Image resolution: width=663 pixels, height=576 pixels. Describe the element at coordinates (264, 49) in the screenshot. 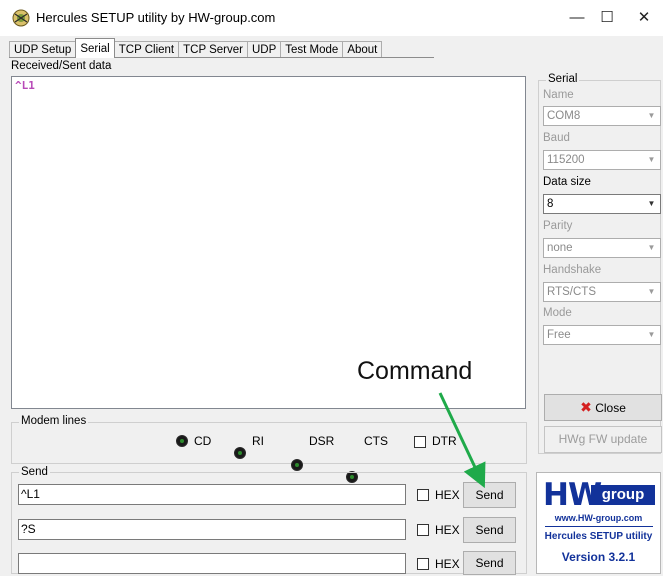

I see `tab-udp: UDP` at that location.